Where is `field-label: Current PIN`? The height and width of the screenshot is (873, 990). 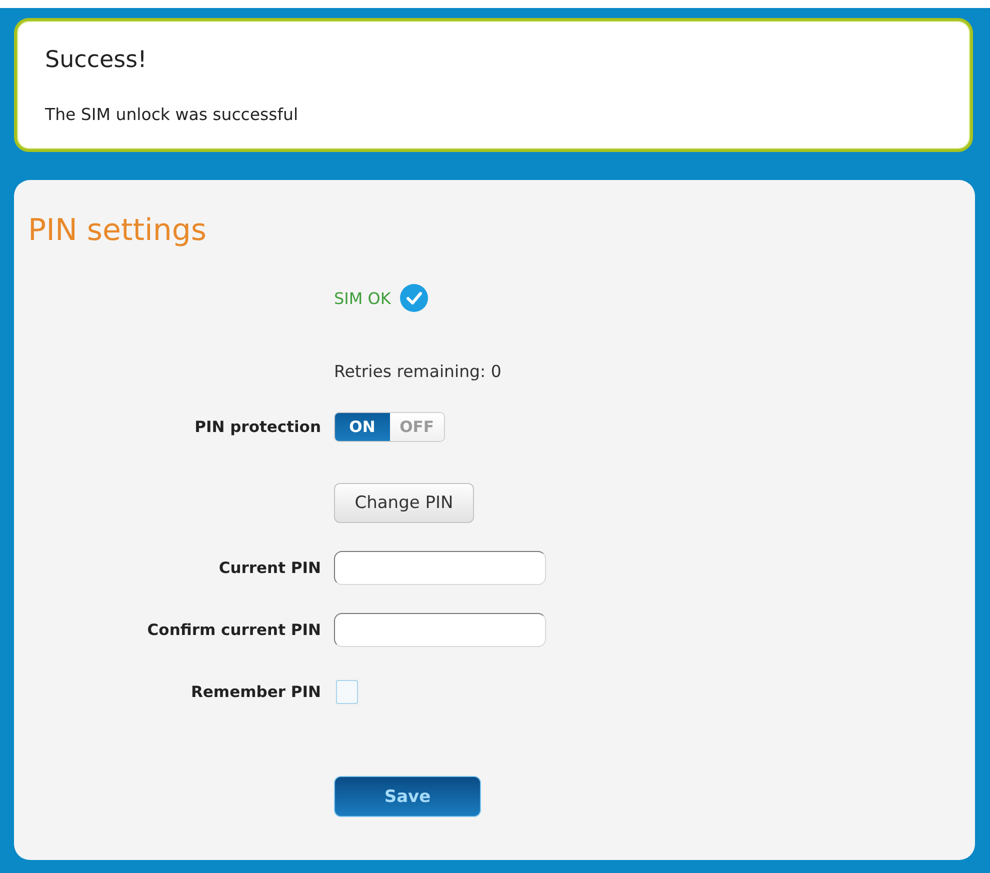
field-label: Current PIN is located at coordinates (269, 568).